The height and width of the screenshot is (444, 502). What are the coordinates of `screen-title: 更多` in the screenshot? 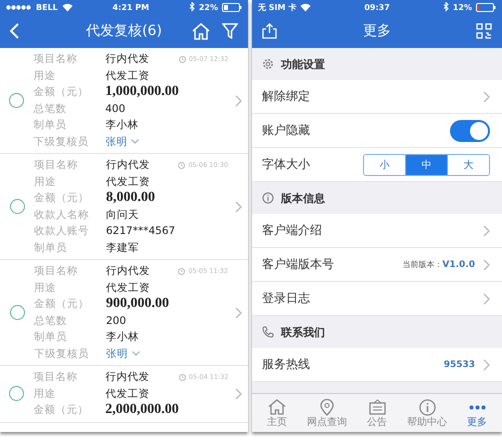 It's located at (377, 31).